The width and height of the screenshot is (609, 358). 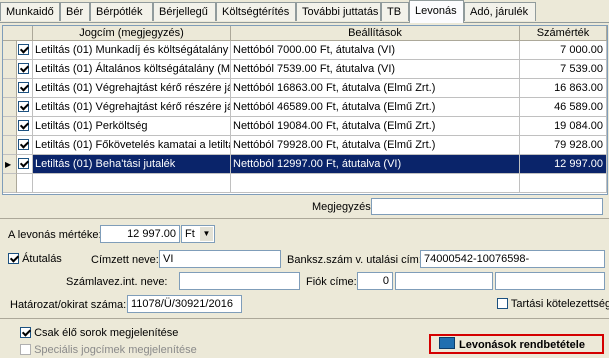 I want to click on row-szamertek, so click(x=563, y=183).